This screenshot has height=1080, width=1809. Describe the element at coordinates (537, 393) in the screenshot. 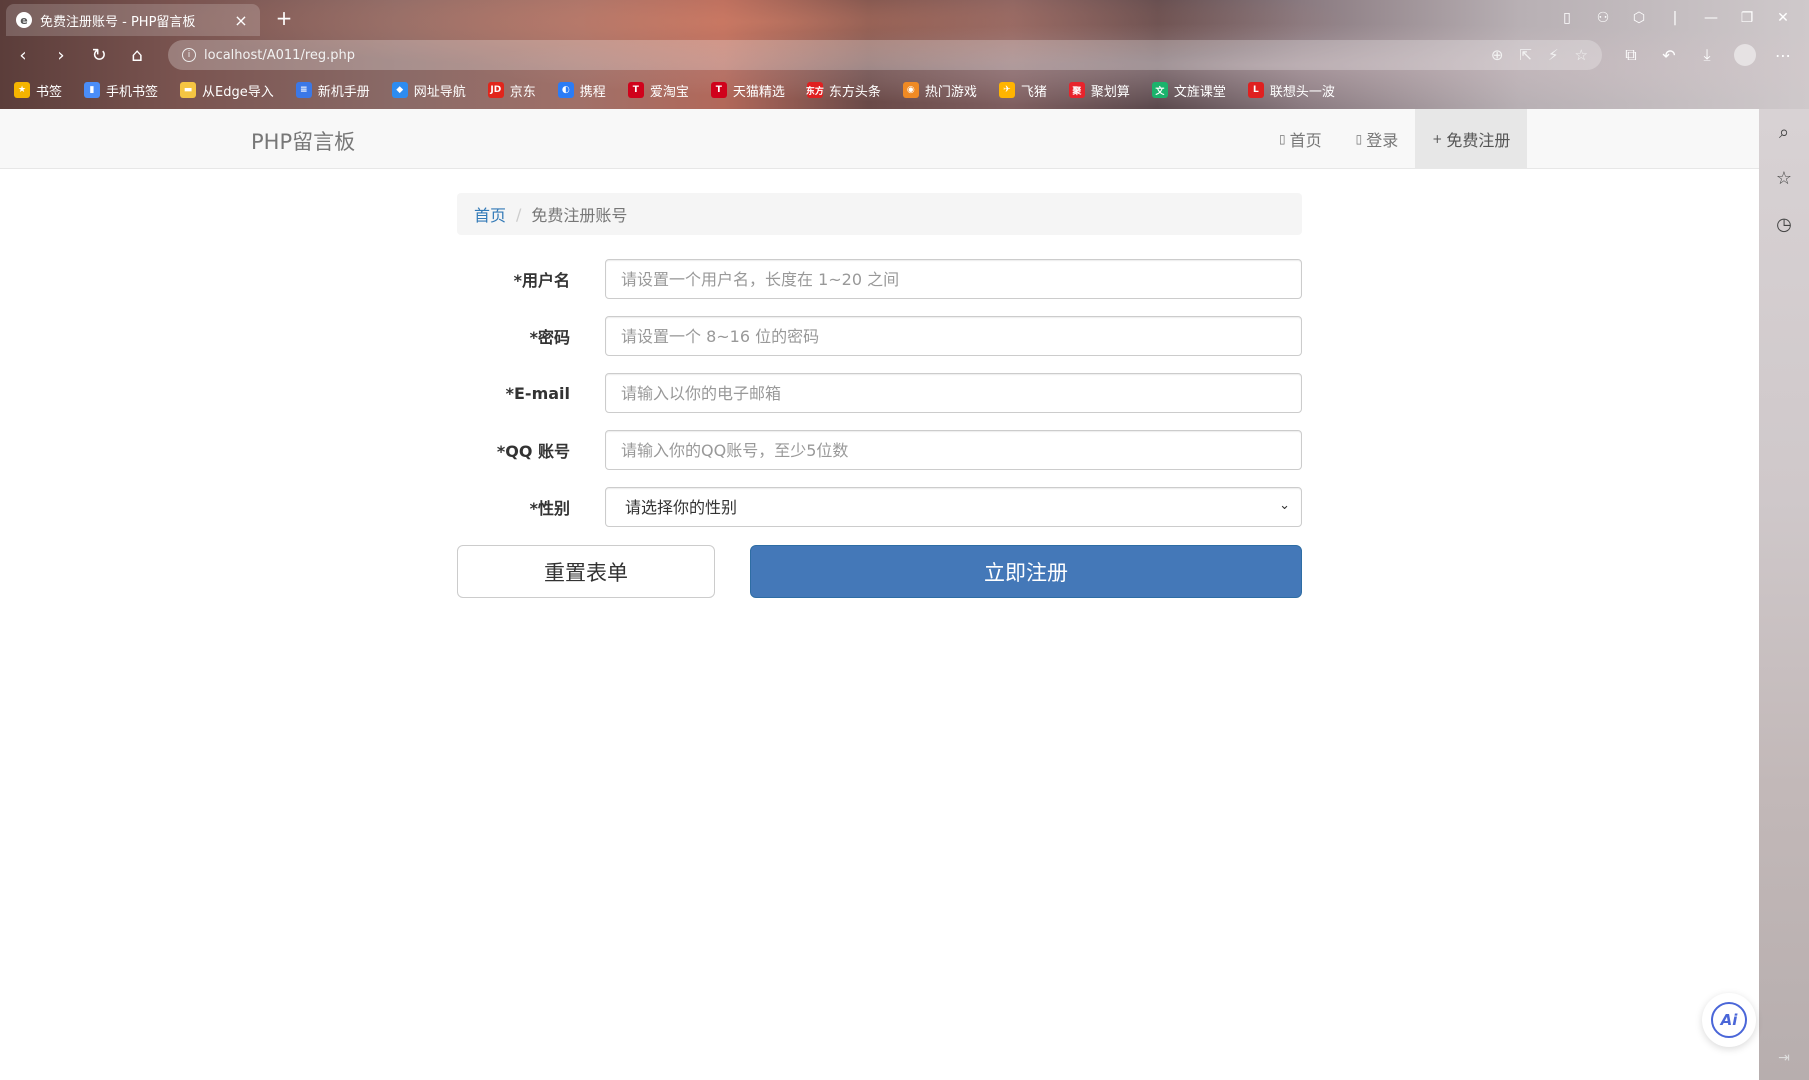

I see `email-label: *E-mail` at that location.